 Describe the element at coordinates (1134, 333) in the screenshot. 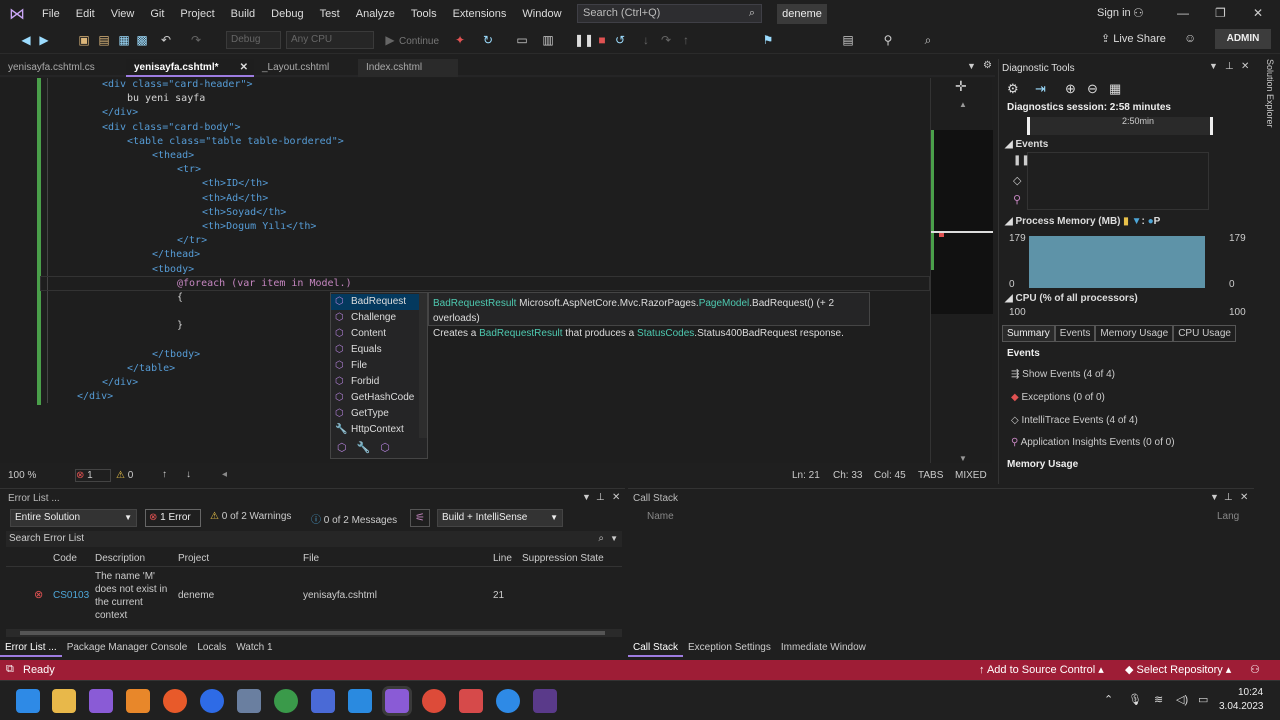

I see `tab-memory-usage: Memory Usage` at that location.